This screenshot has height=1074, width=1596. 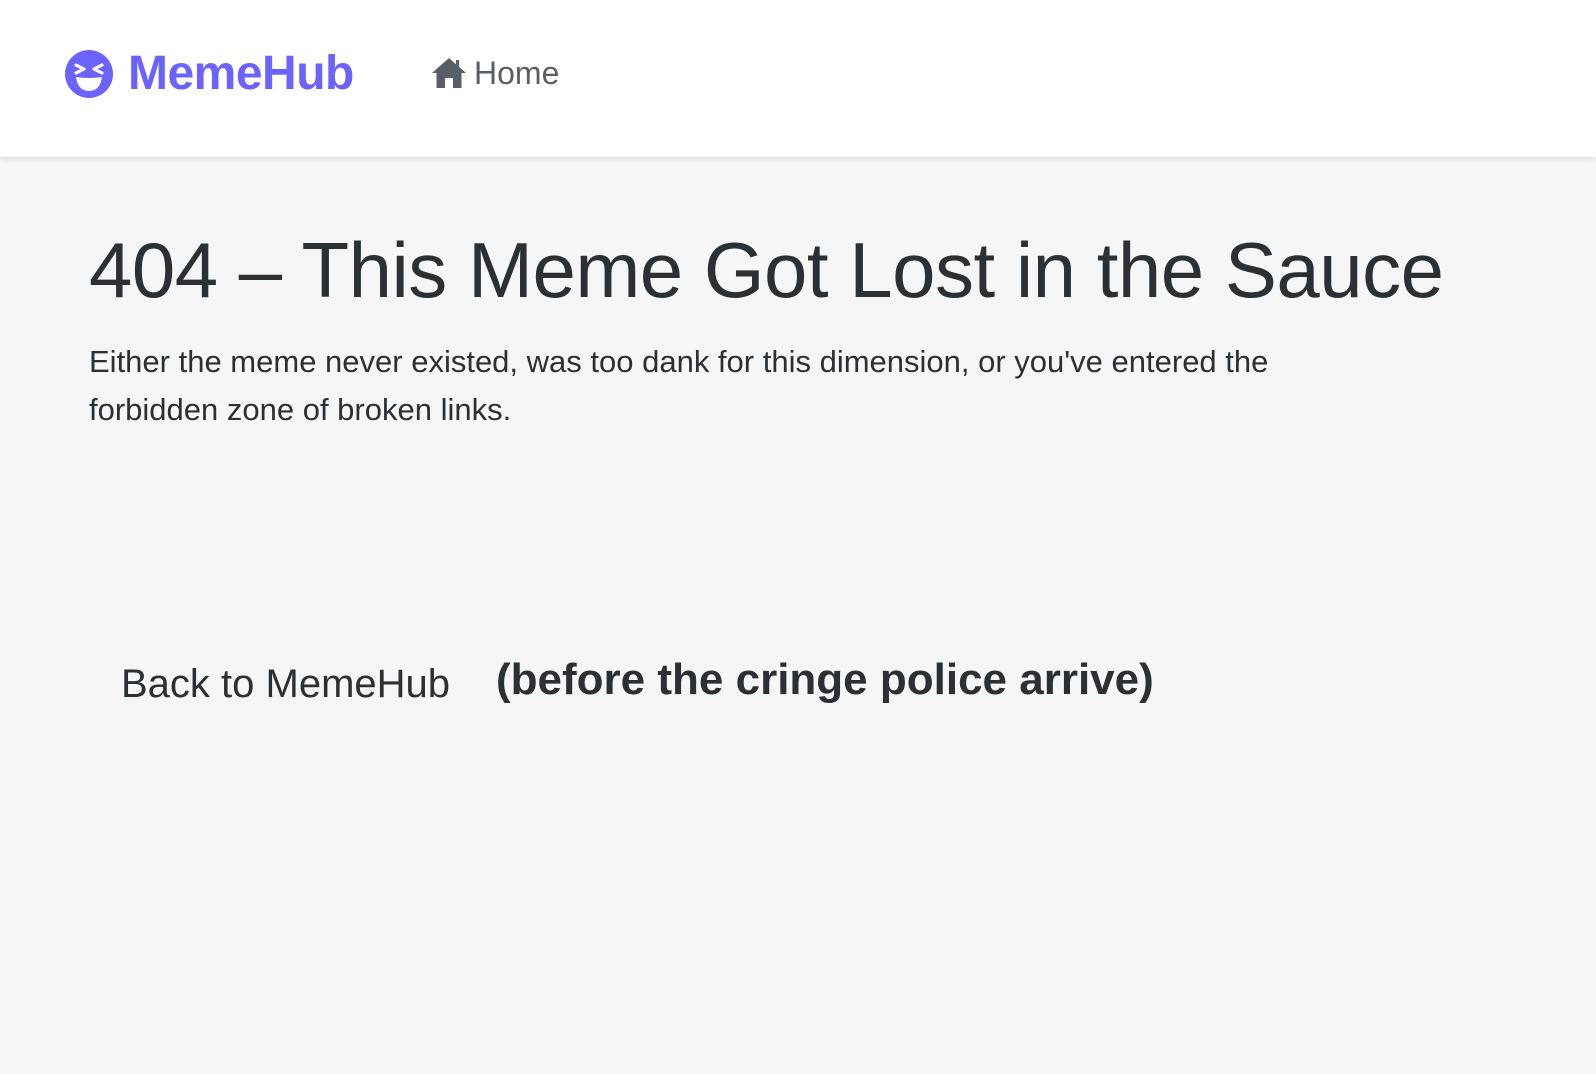 I want to click on nav-link-label: Home, so click(x=517, y=73).